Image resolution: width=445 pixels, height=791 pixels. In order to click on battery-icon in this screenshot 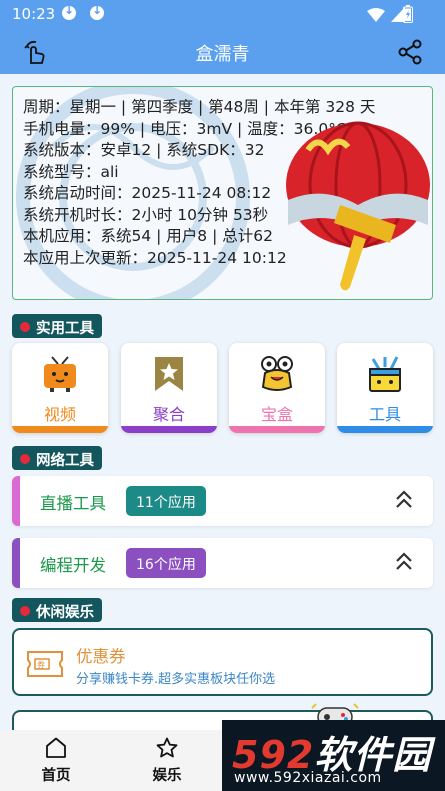, I will do `click(408, 14)`.